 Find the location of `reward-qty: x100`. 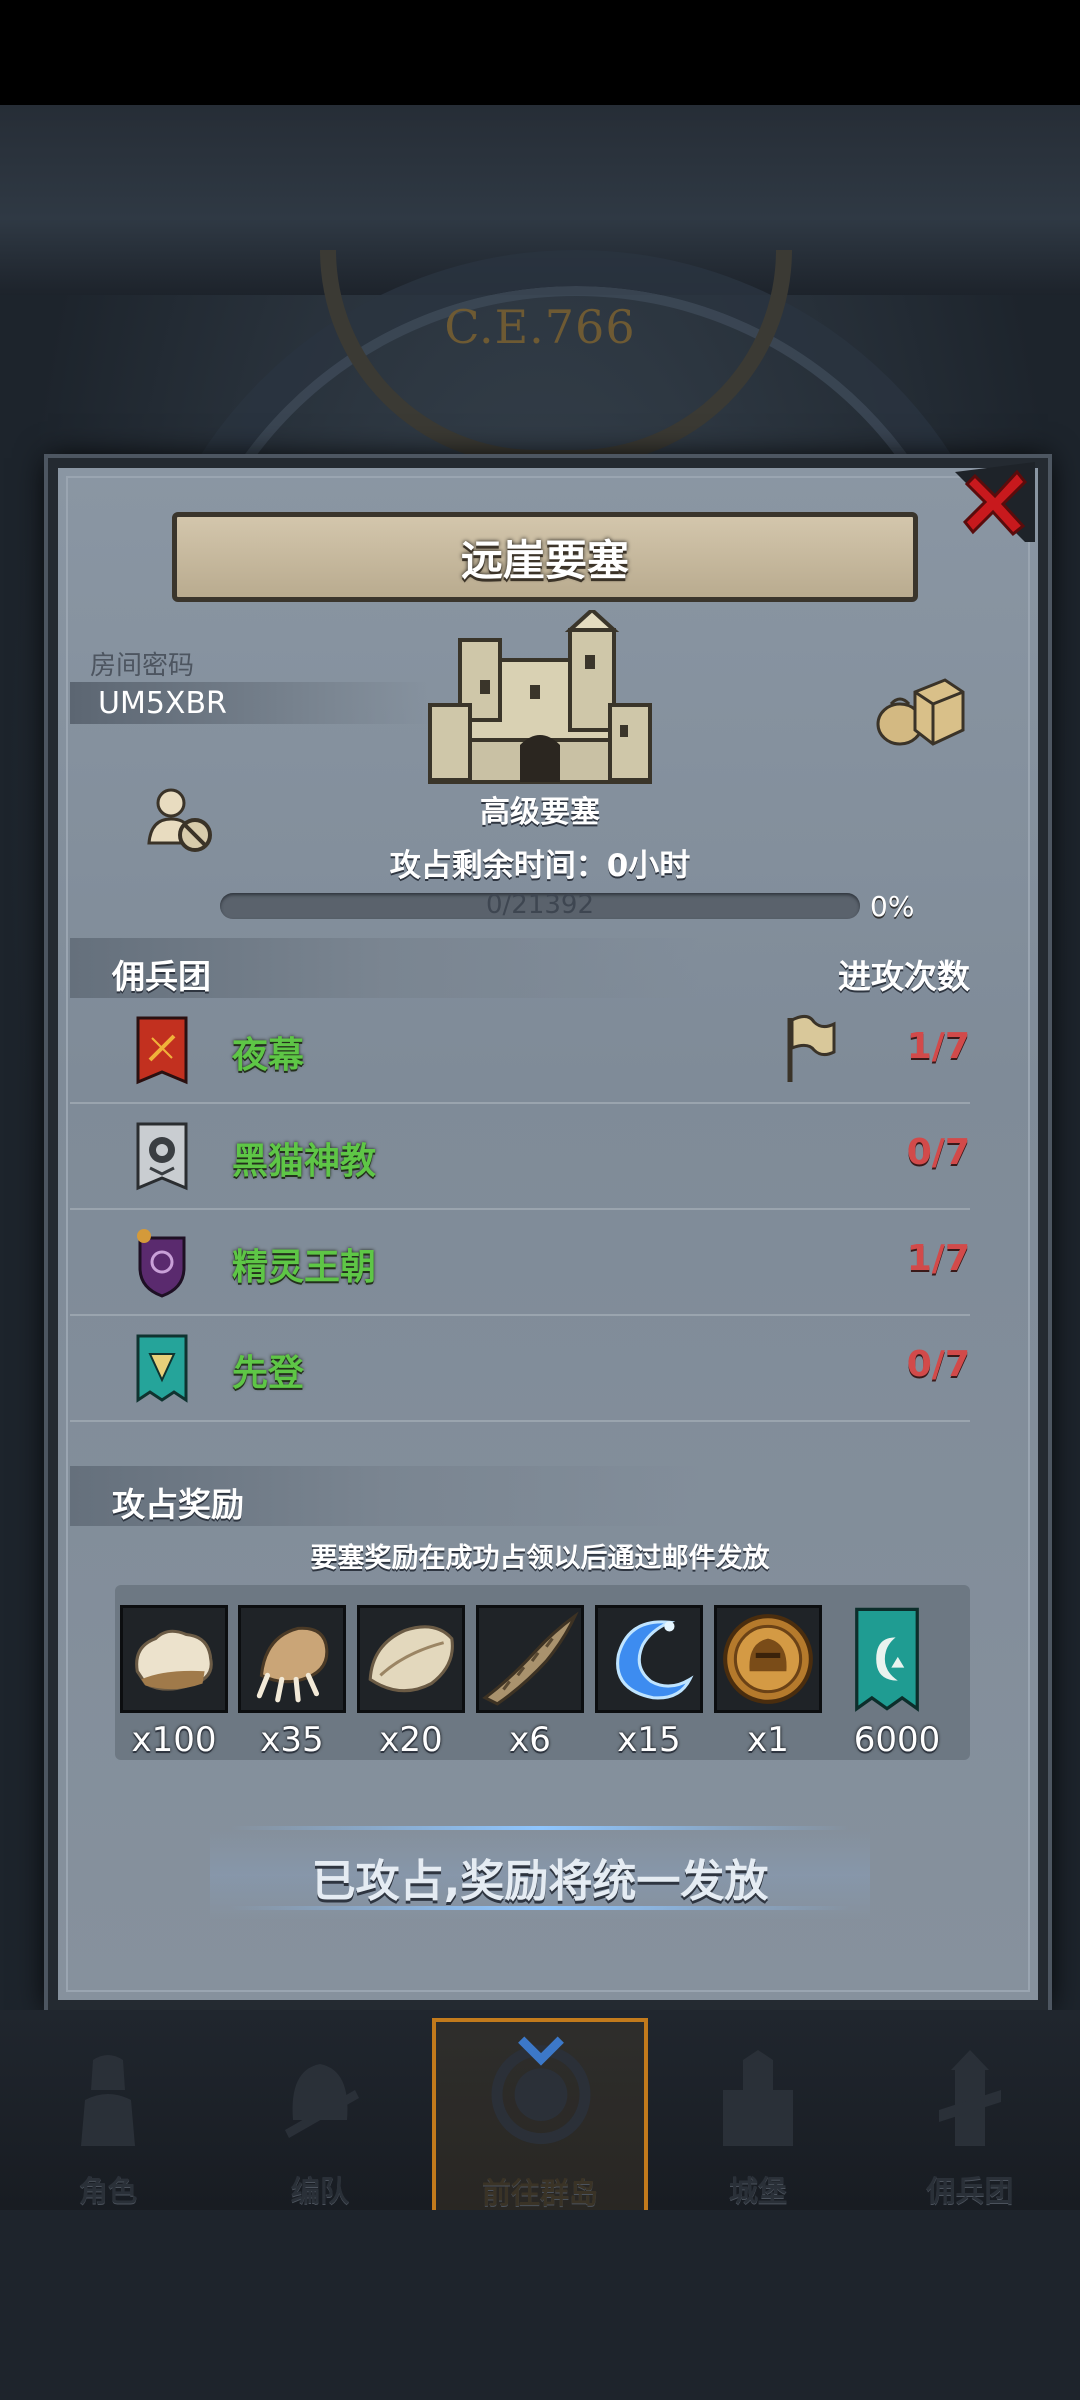

reward-qty: x100 is located at coordinates (174, 1740).